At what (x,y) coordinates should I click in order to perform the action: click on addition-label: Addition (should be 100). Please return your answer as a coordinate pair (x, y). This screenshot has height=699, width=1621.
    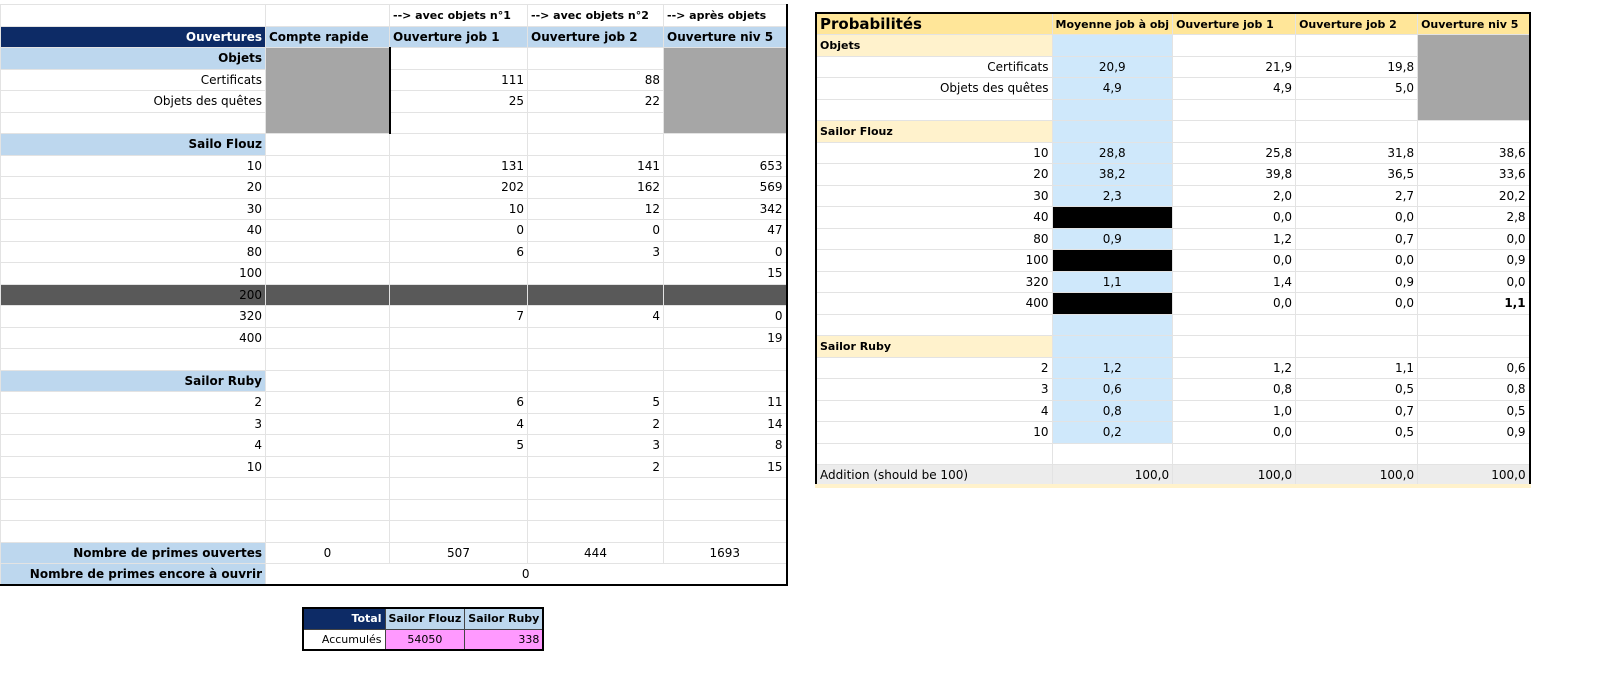
    Looking at the image, I should click on (934, 475).